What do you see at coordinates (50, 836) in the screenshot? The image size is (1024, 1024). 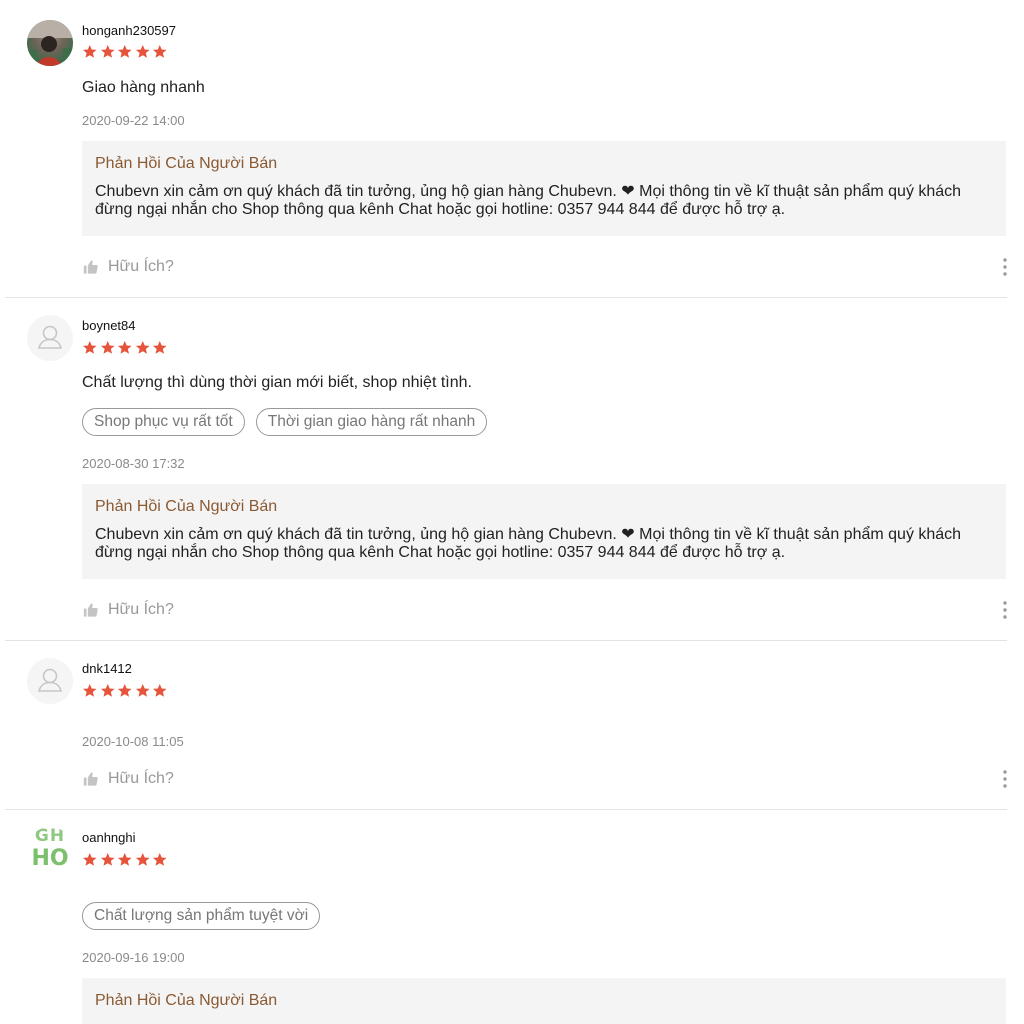 I see `logo-avatar-text: GH` at bounding box center [50, 836].